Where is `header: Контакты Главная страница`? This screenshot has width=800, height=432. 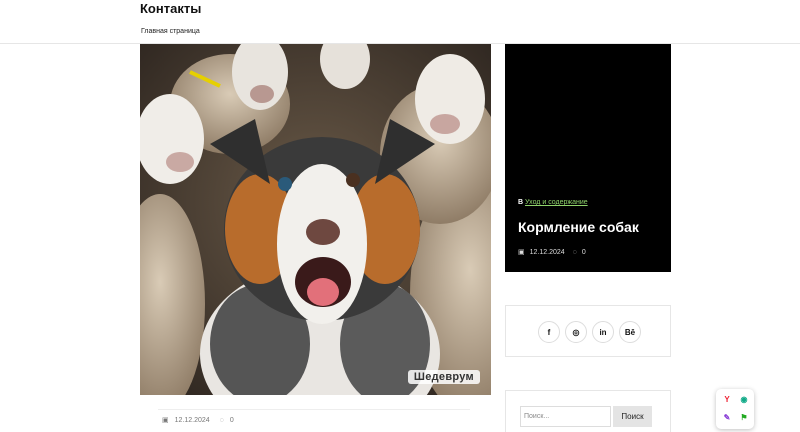 header: Контакты Главная страница is located at coordinates (400, 22).